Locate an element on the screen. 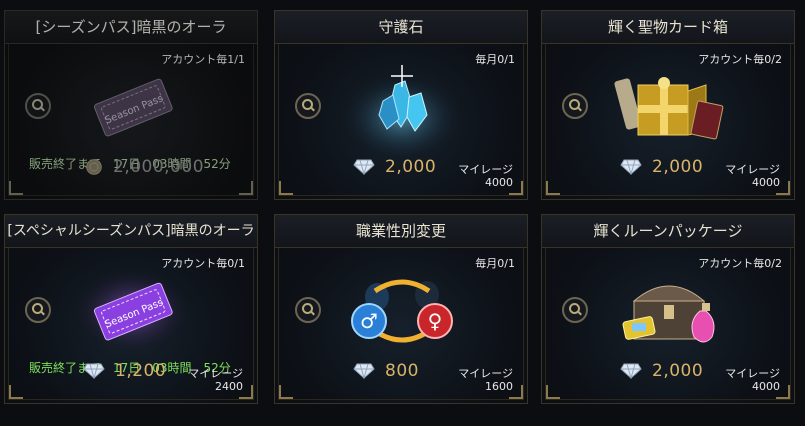  price: 800 is located at coordinates (402, 371).